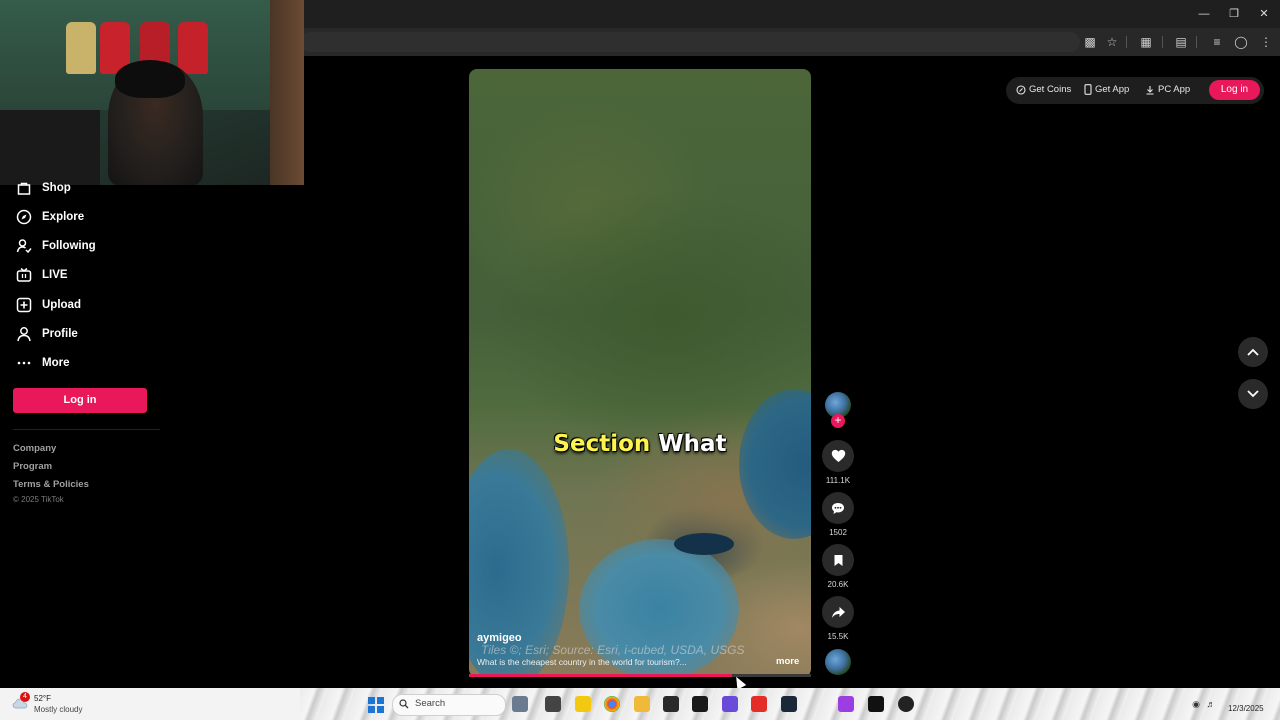 This screenshot has width=1280, height=720. I want to click on comment-count: 1502, so click(838, 532).